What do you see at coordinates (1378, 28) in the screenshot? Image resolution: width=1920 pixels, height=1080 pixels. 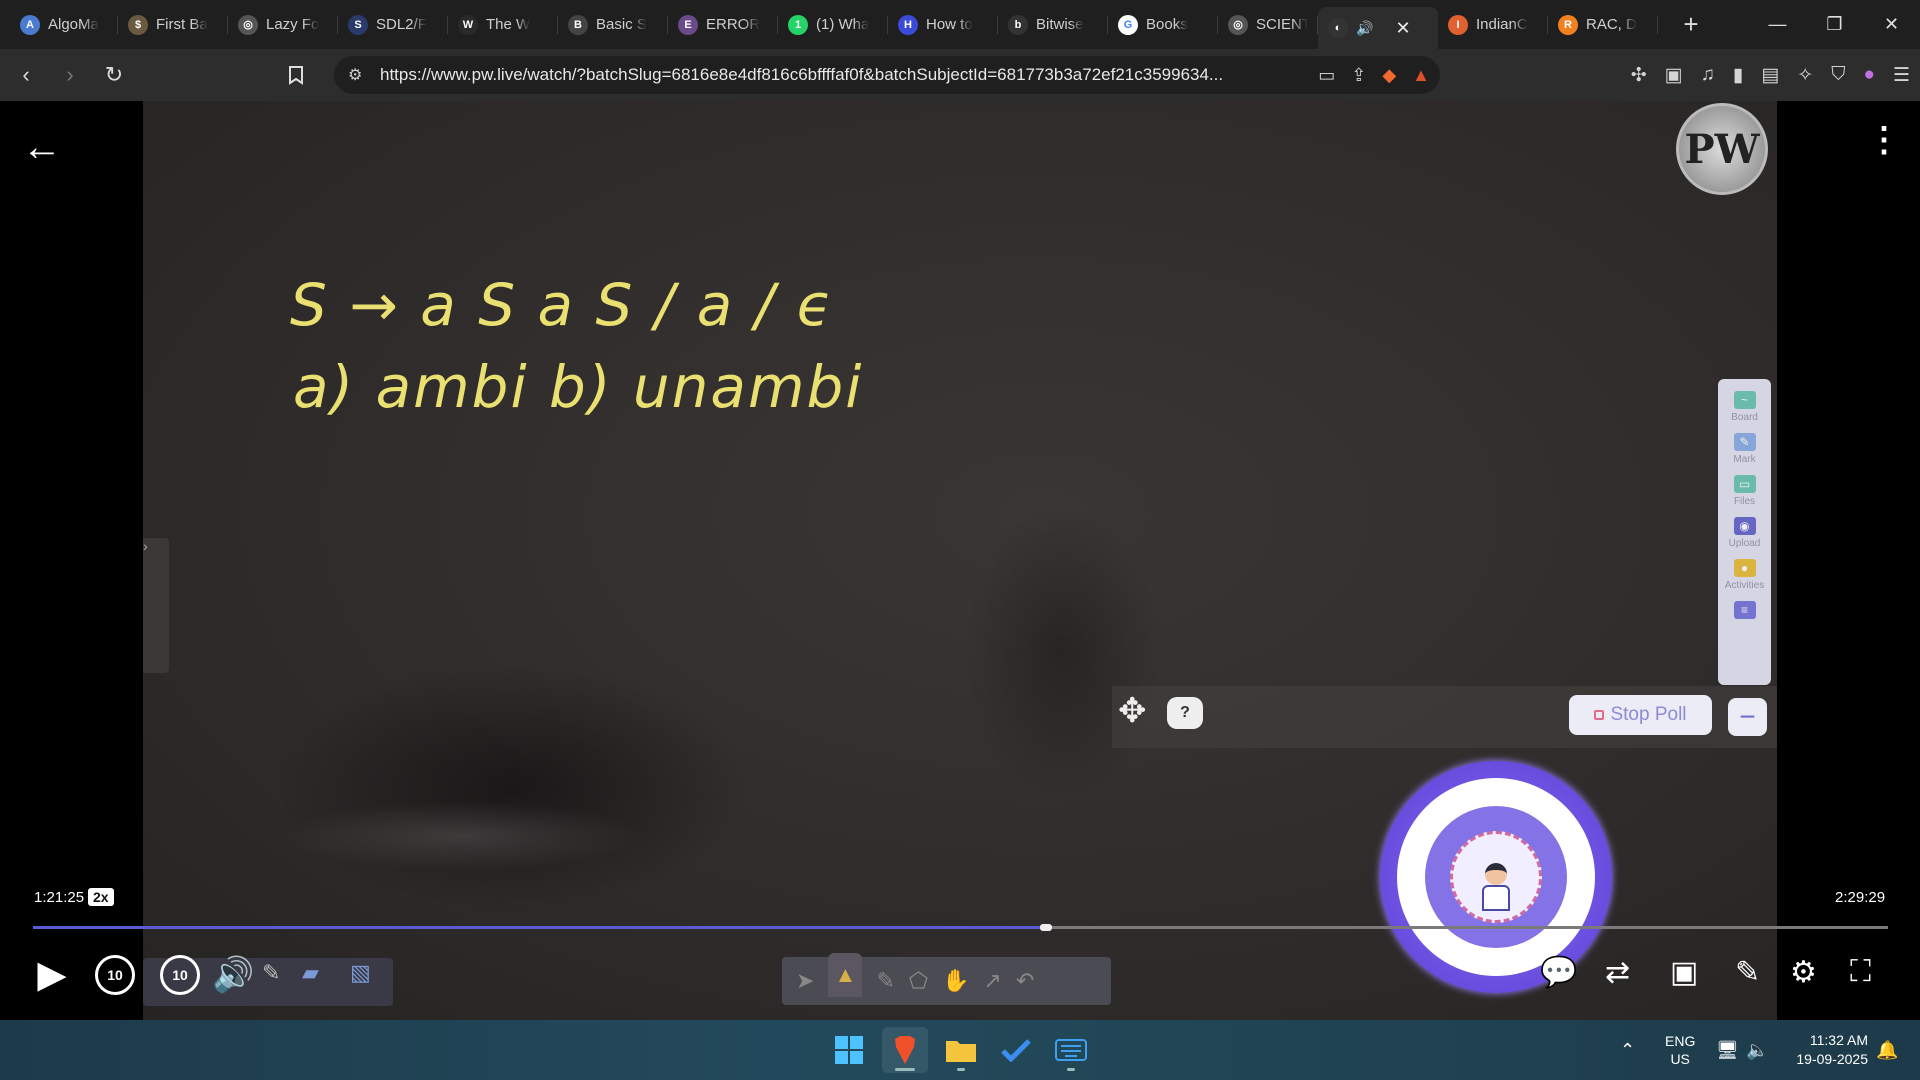 I see `browser-tab: ◐ 🔊 ✕` at bounding box center [1378, 28].